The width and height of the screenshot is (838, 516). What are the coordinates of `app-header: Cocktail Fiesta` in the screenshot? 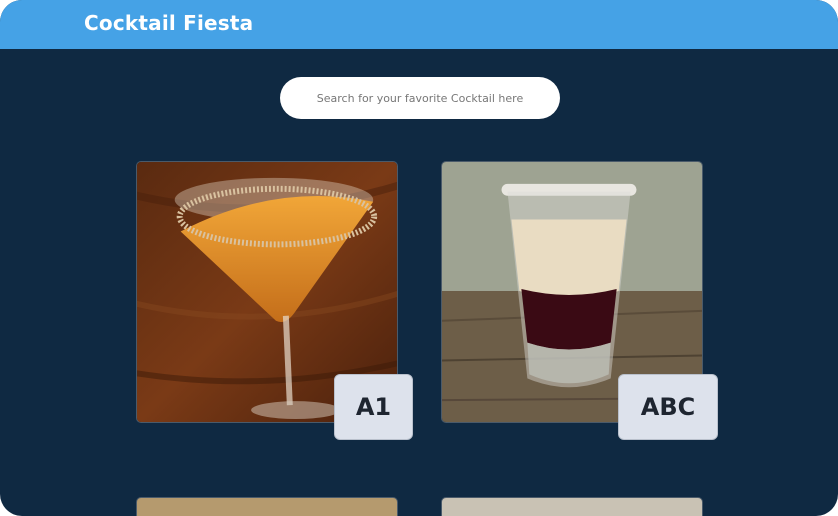 It's located at (419, 24).